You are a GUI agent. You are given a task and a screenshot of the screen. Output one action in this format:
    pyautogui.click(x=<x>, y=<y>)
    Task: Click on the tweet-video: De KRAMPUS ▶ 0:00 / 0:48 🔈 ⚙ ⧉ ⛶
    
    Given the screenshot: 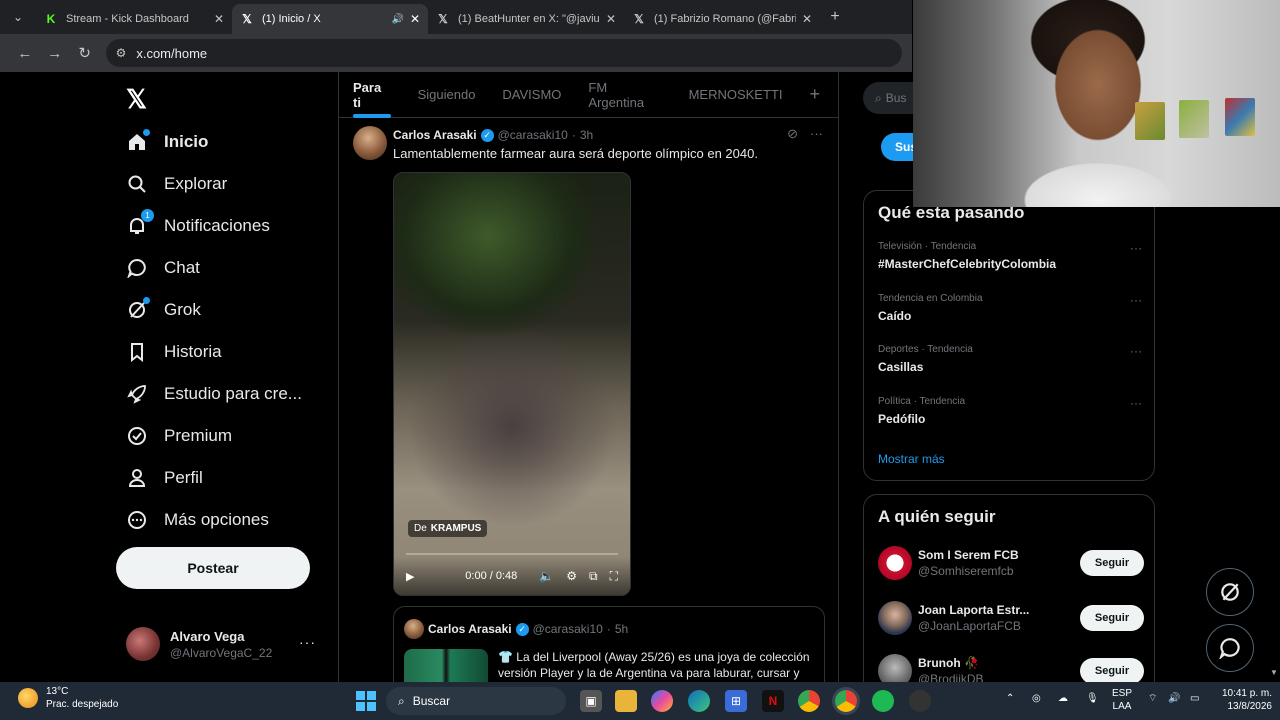 What is the action you would take?
    pyautogui.click(x=512, y=384)
    